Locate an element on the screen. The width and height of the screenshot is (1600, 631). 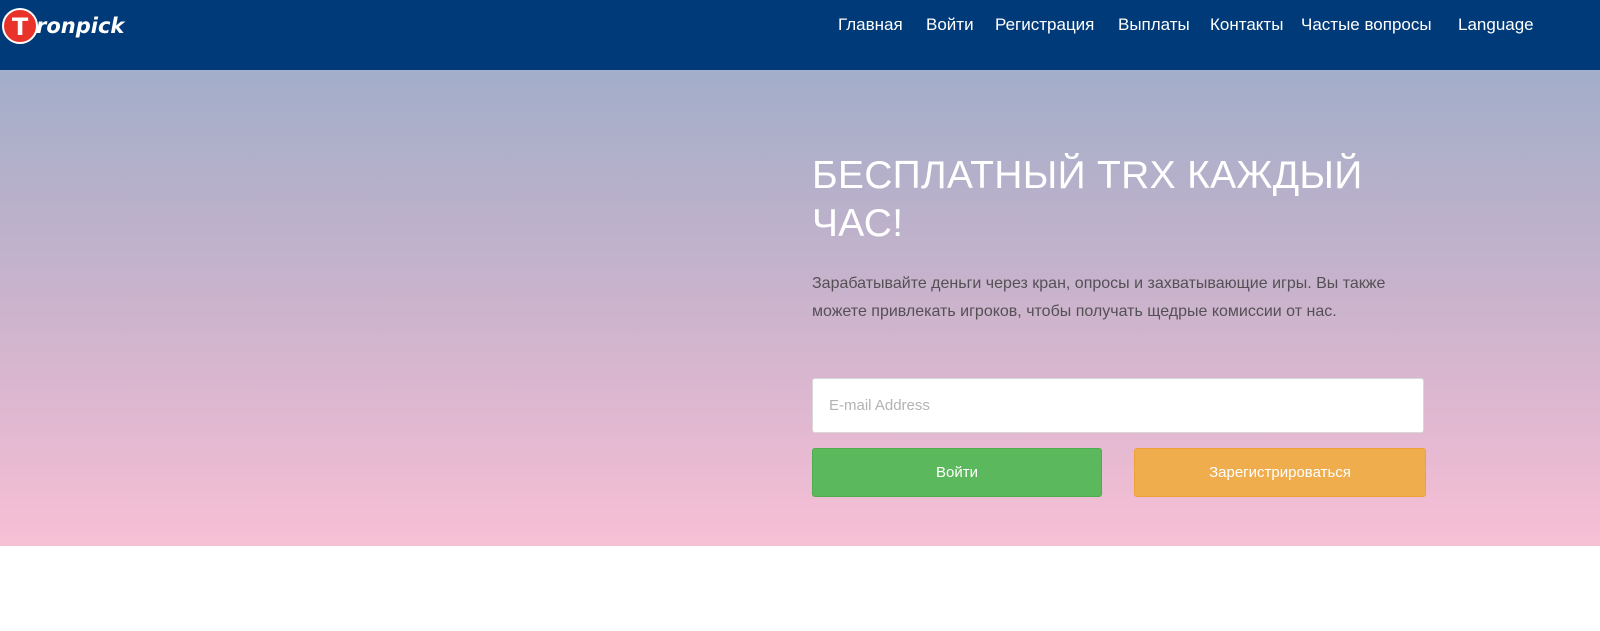
nav-payouts: Выплаты is located at coordinates (1154, 25).